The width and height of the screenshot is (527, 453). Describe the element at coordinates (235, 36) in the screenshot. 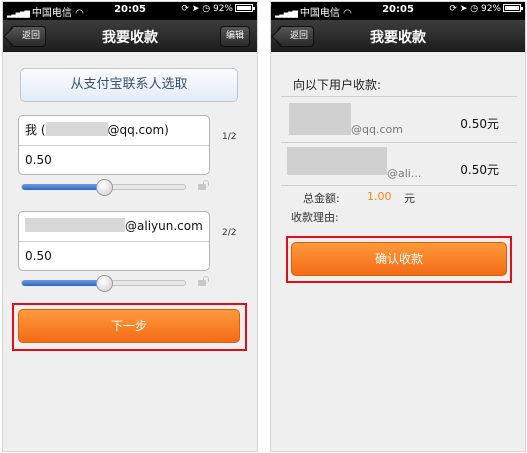

I see `edit-button: 编辑` at that location.